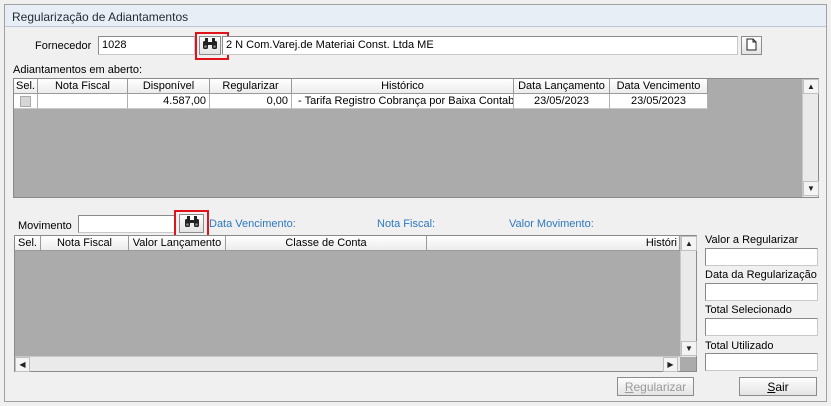 This screenshot has width=831, height=406. I want to click on adiantamentos-vscrollbar: ▲ ▼, so click(810, 138).